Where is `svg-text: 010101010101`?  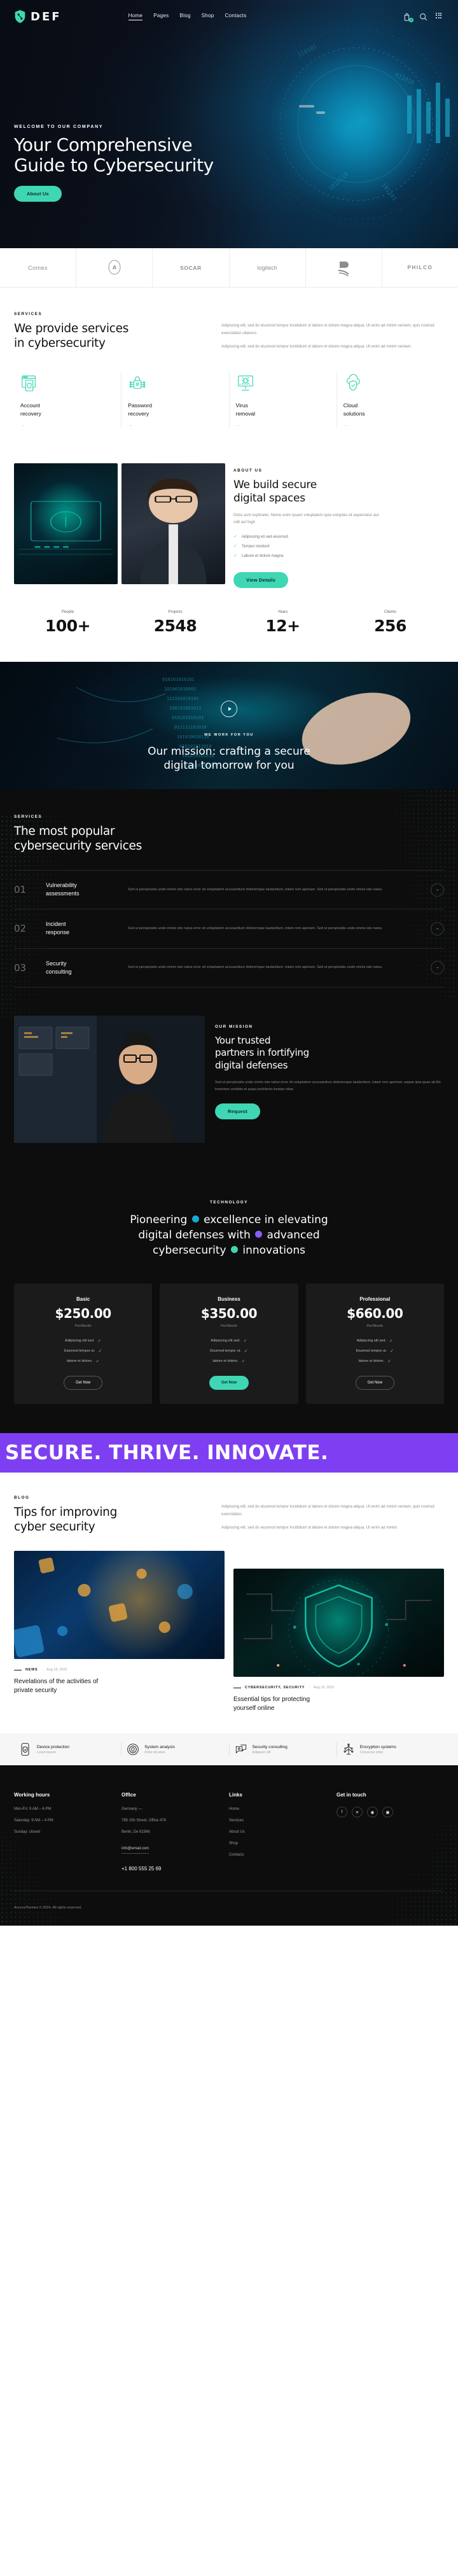 svg-text: 010101010101 is located at coordinates (188, 717).